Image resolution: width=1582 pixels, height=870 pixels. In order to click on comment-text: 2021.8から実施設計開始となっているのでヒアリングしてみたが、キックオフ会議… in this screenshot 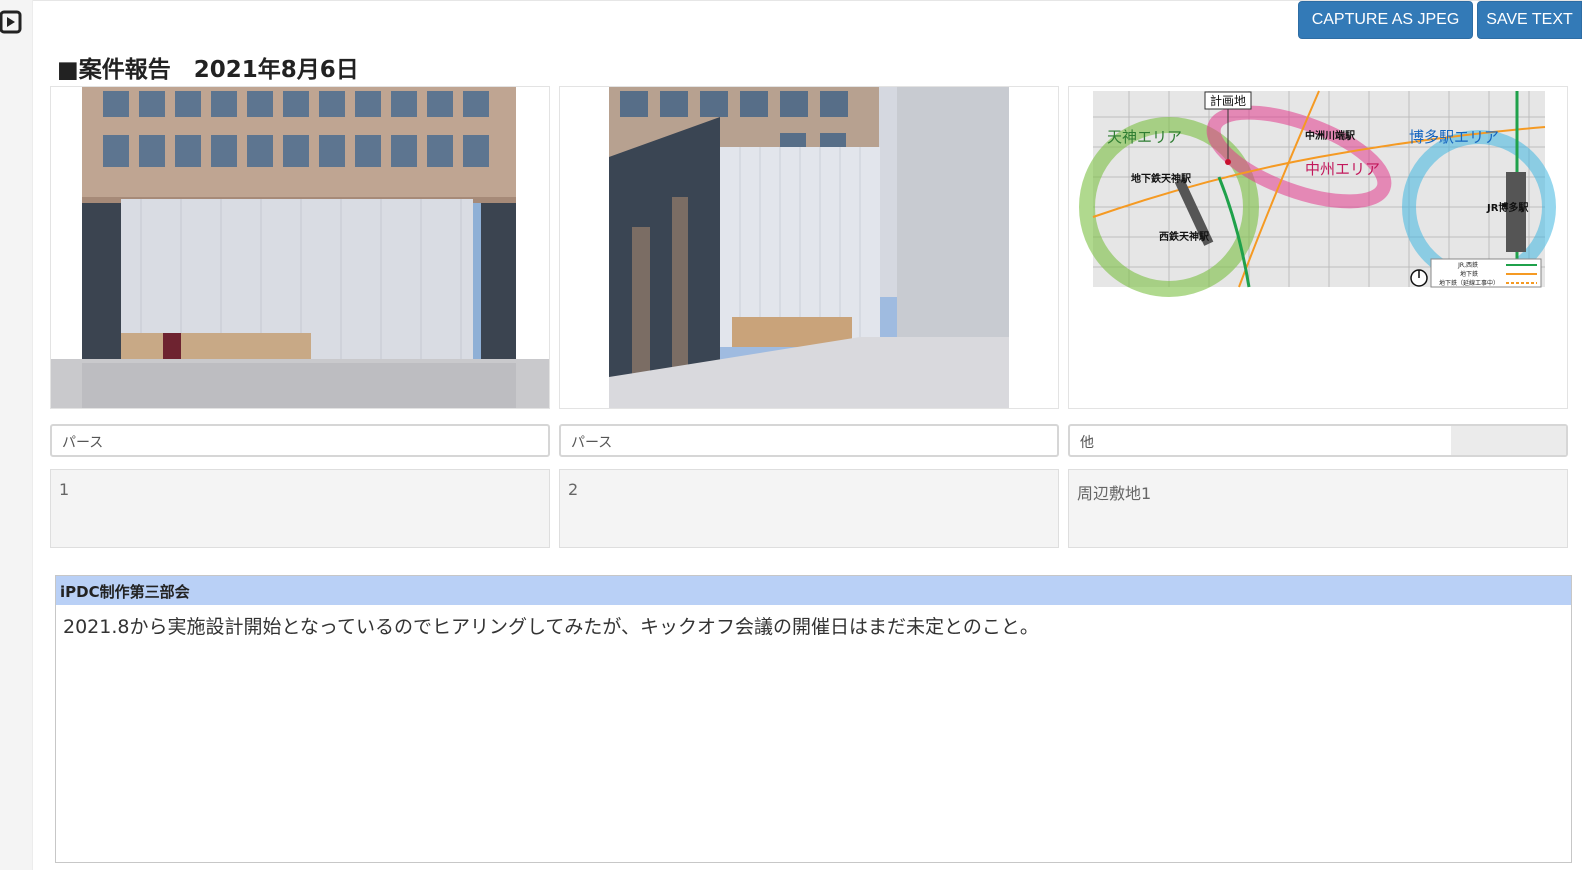, I will do `click(813, 625)`.